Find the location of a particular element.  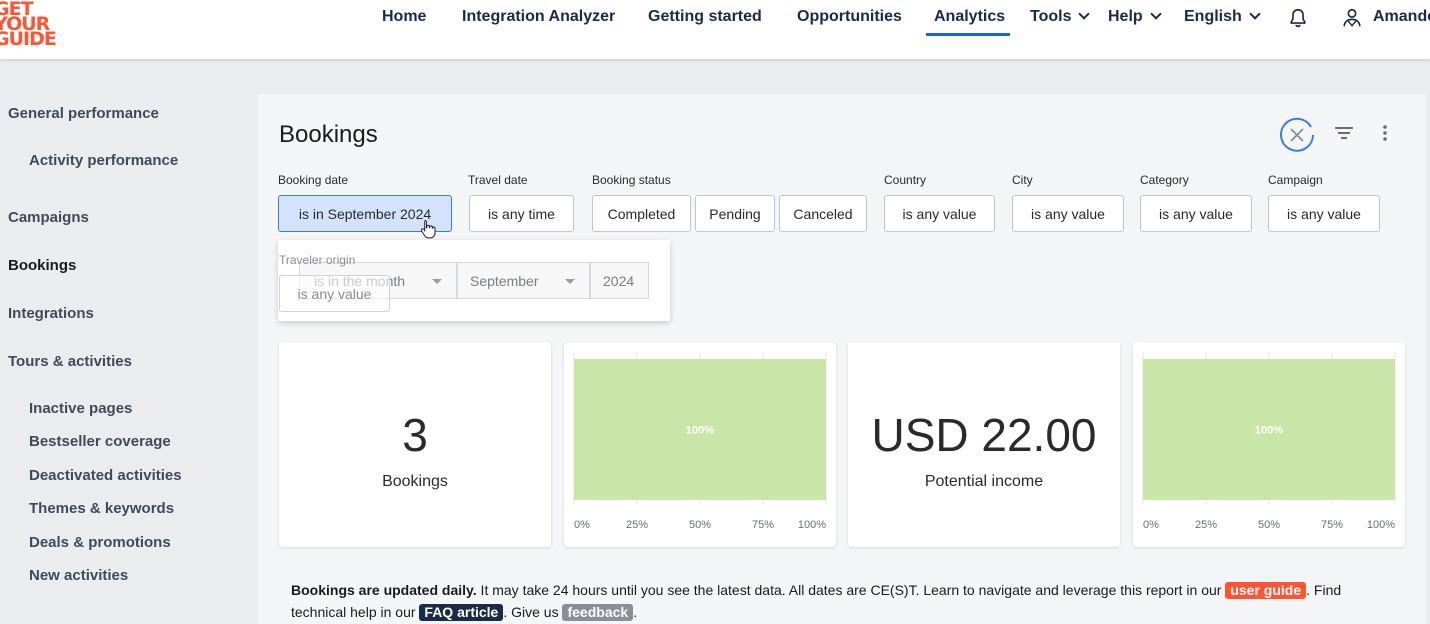

sidebar-item-deactivated-activities: Deactivated activities is located at coordinates (105, 475).